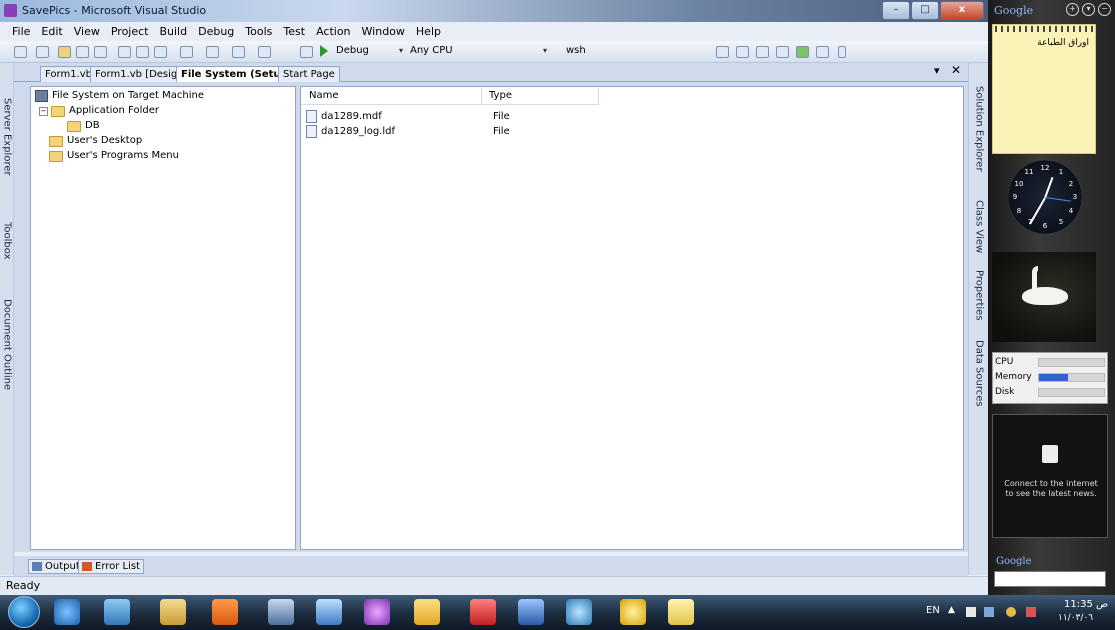 This screenshot has width=1115, height=630. I want to click on toolbox-tab: Toolbox, so click(7, 241).